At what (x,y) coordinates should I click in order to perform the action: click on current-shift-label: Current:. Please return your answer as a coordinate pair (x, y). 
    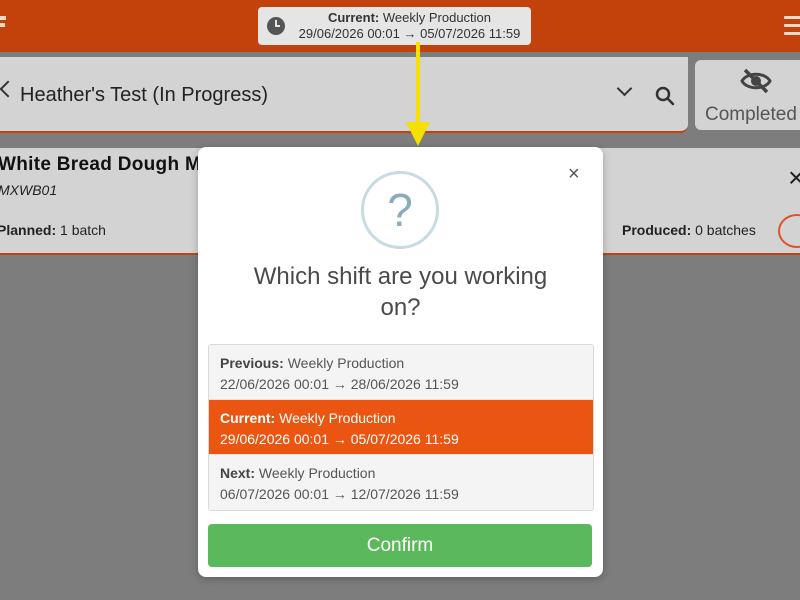
    Looking at the image, I should click on (353, 17).